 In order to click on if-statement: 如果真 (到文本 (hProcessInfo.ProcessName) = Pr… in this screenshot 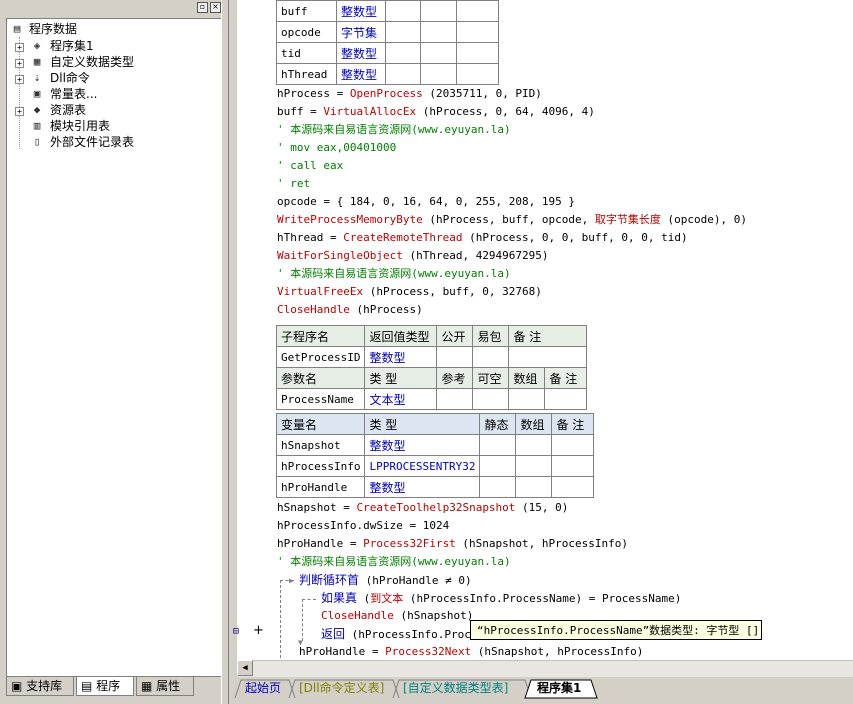, I will do `click(501, 598)`.